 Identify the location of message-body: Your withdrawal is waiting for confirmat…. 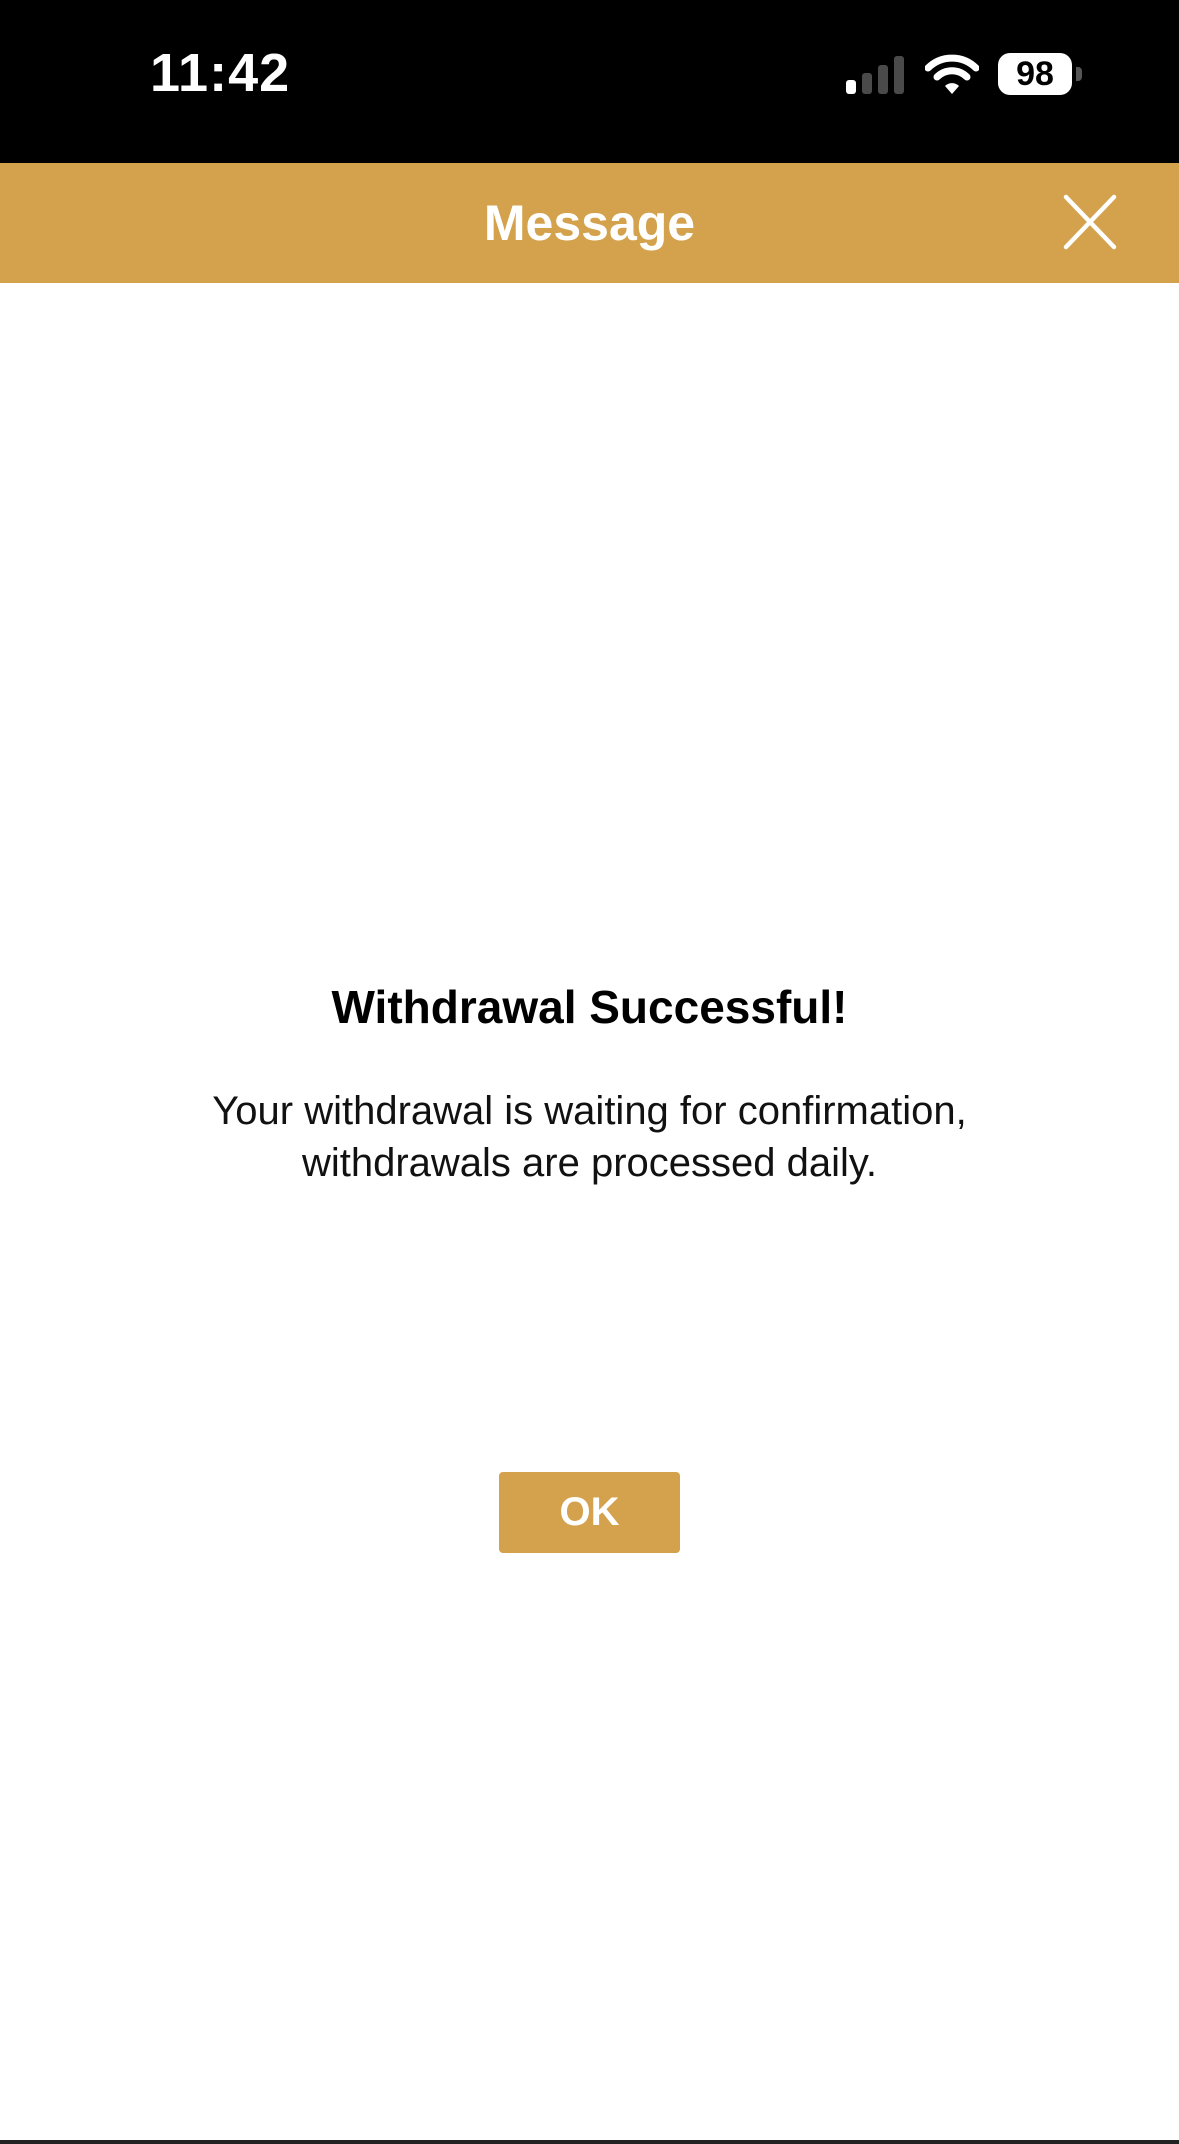
(589, 1137).